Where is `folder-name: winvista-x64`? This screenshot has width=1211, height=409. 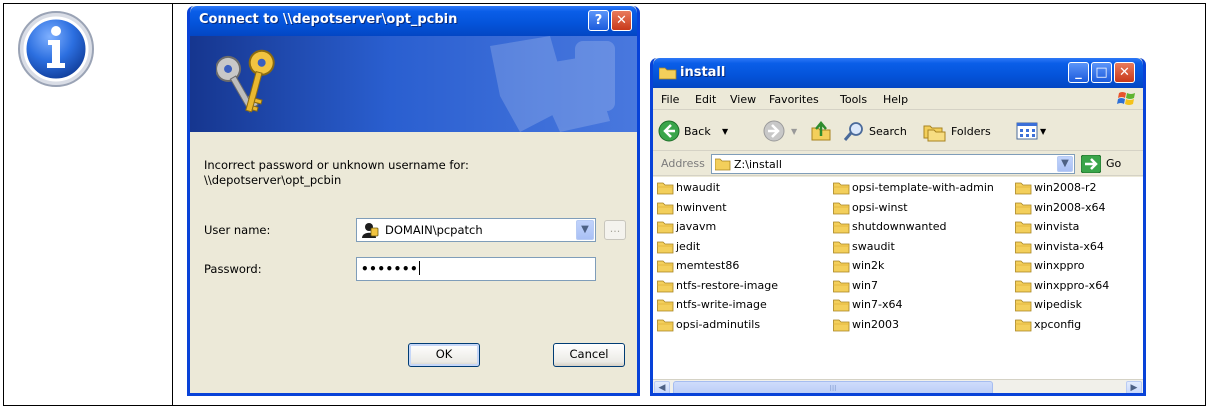
folder-name: winvista-x64 is located at coordinates (1069, 246).